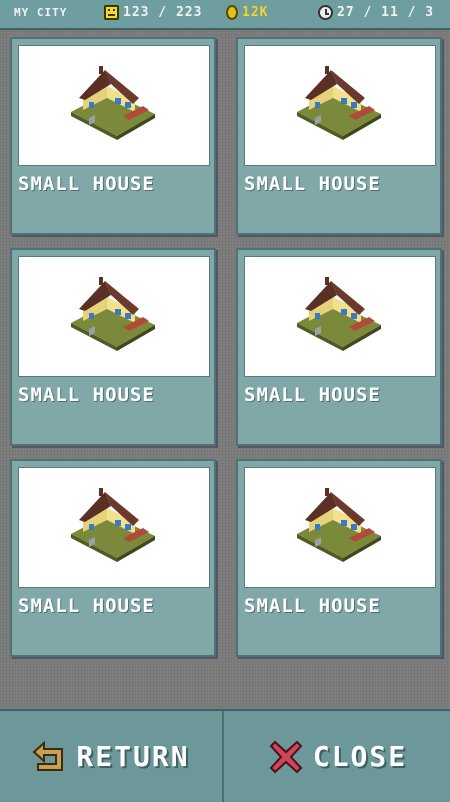 This screenshot has height=802, width=450. I want to click on bottom-action-bar: RETURN CLOSE, so click(225, 755).